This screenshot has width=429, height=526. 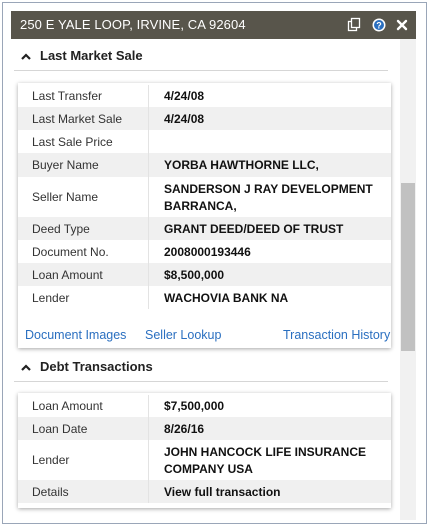 What do you see at coordinates (254, 229) in the screenshot?
I see `row-value: GRANT DEED/DEED OF TRUST` at bounding box center [254, 229].